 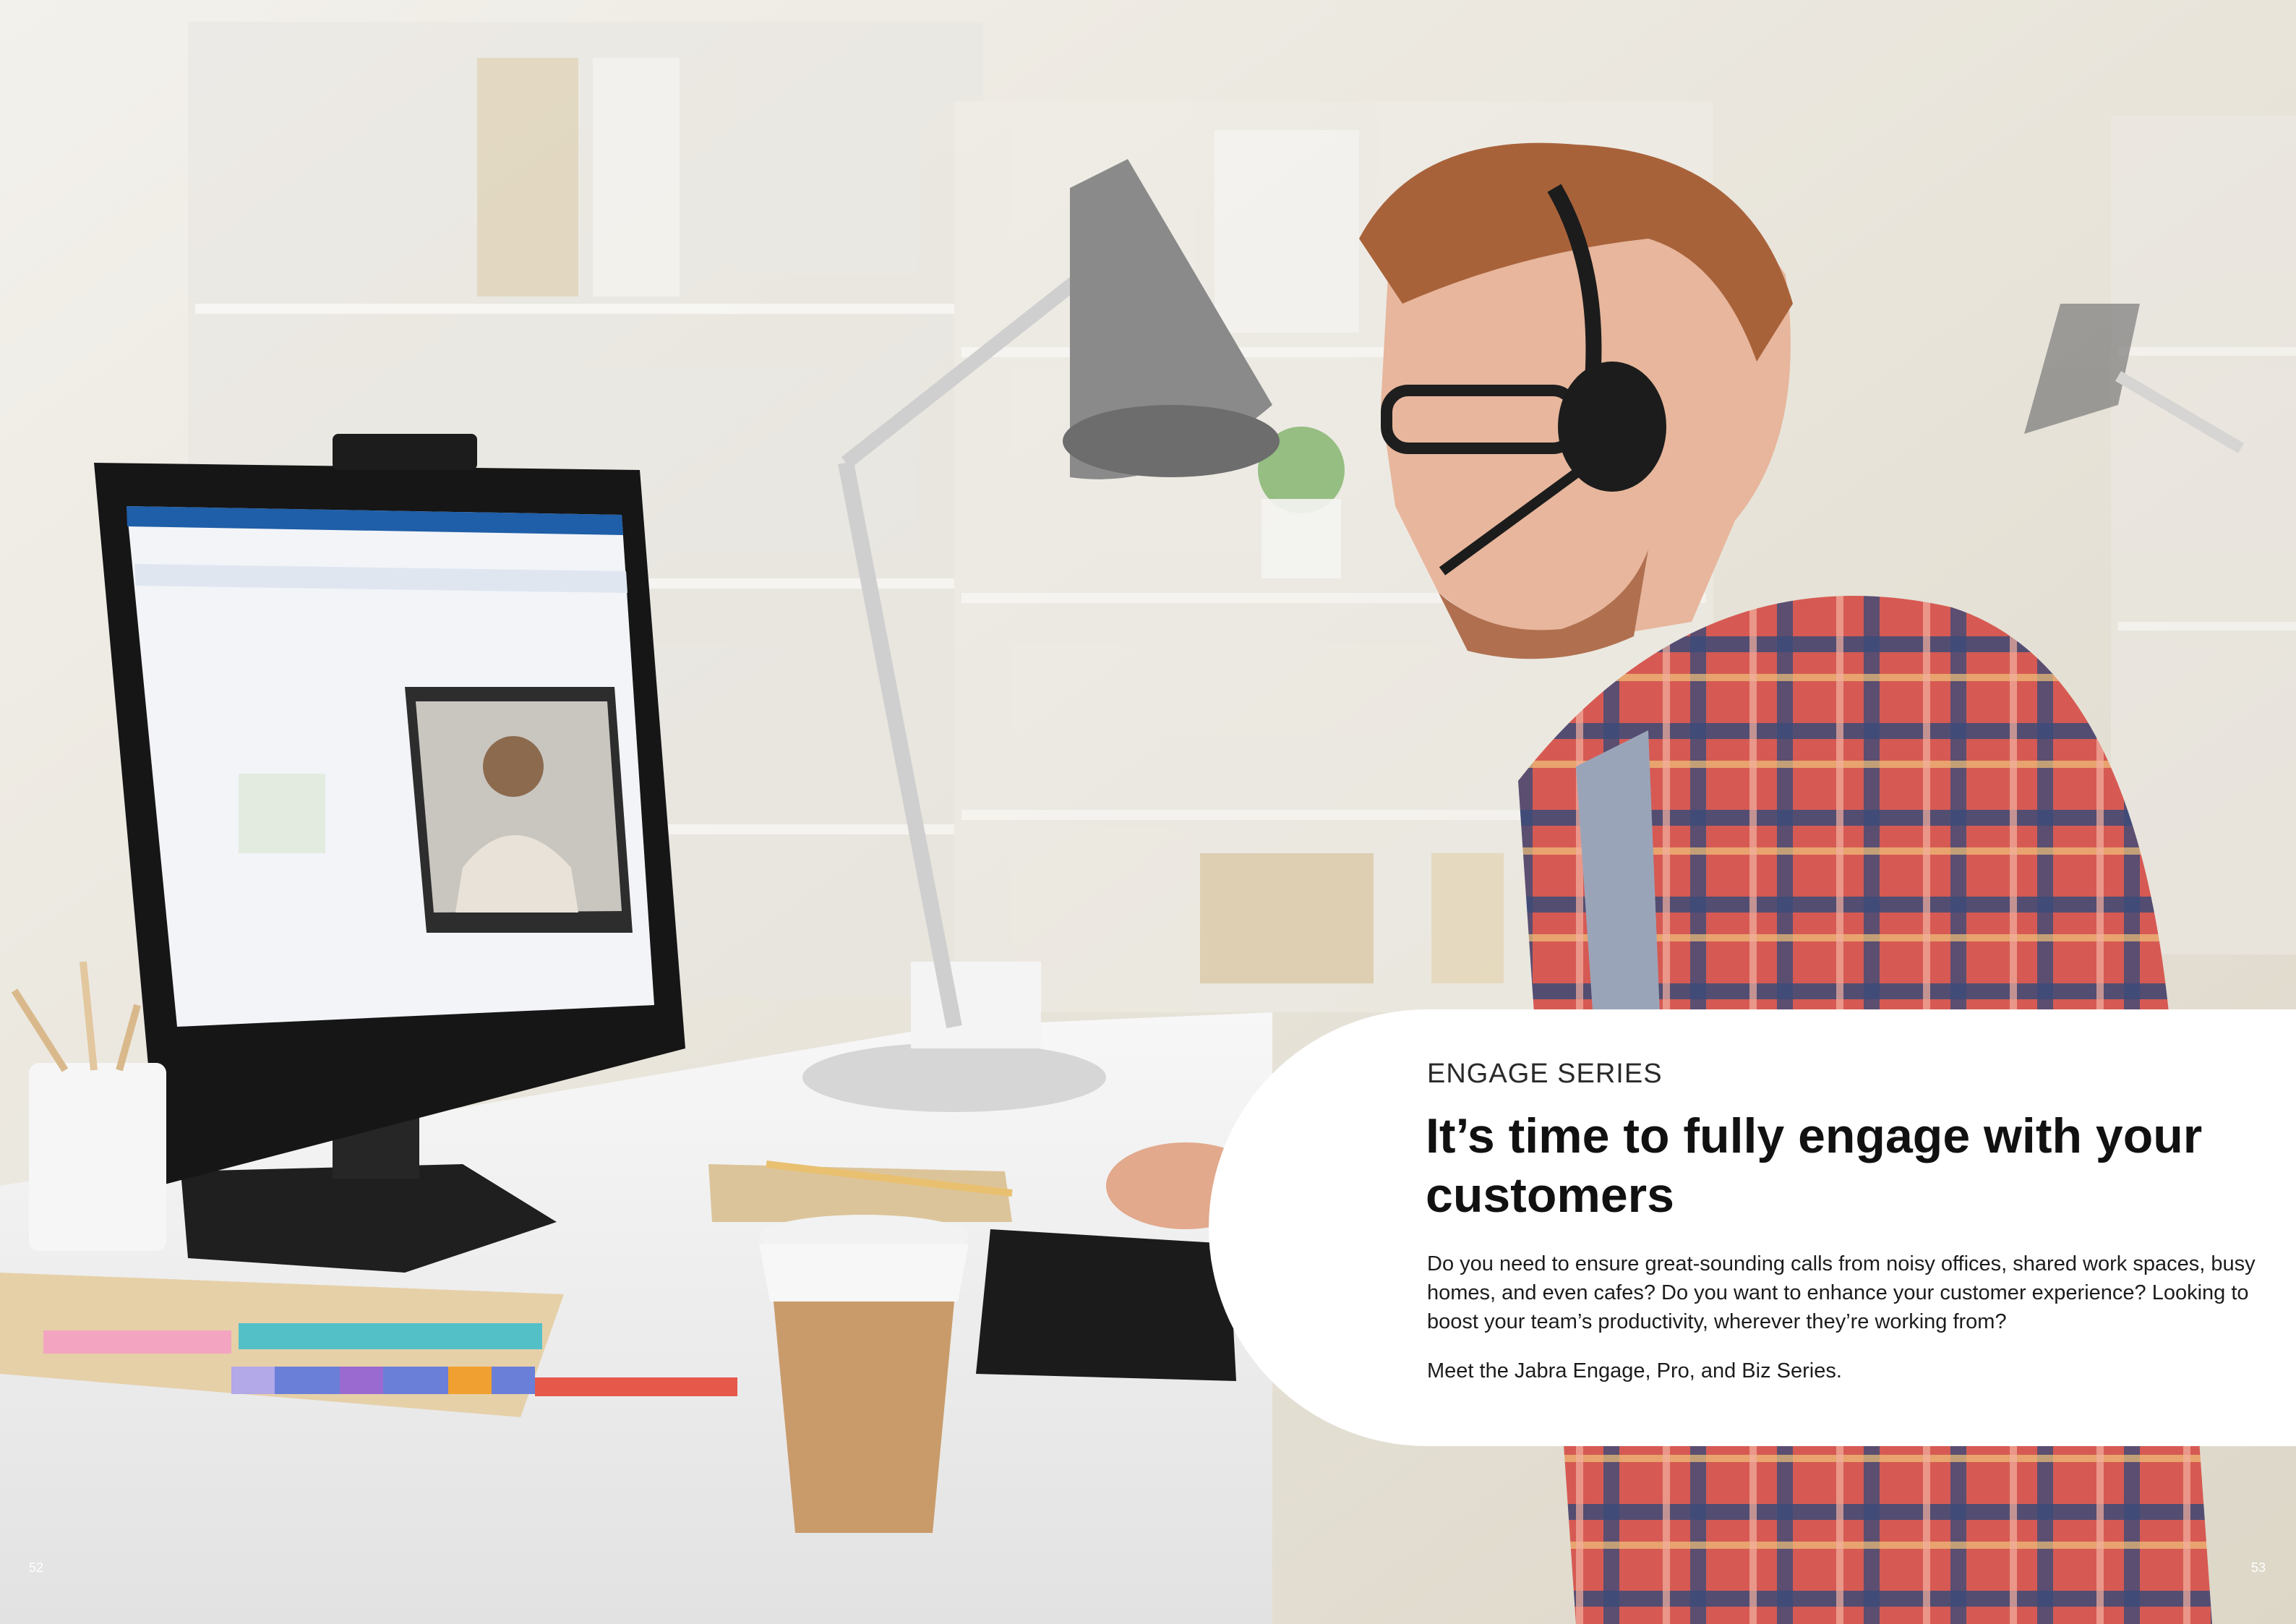 What do you see at coordinates (2258, 1567) in the screenshot?
I see `page-number-right: 53` at bounding box center [2258, 1567].